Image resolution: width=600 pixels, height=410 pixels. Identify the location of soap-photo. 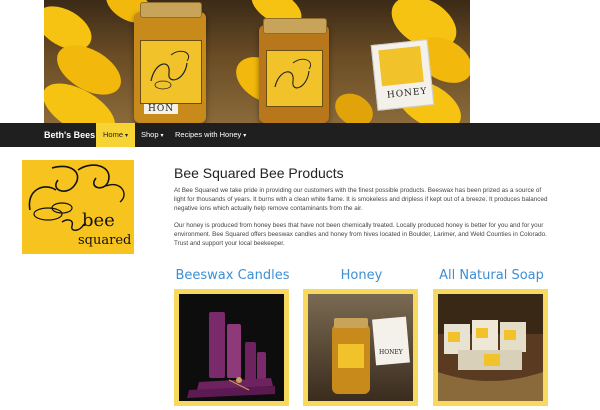
(490, 347).